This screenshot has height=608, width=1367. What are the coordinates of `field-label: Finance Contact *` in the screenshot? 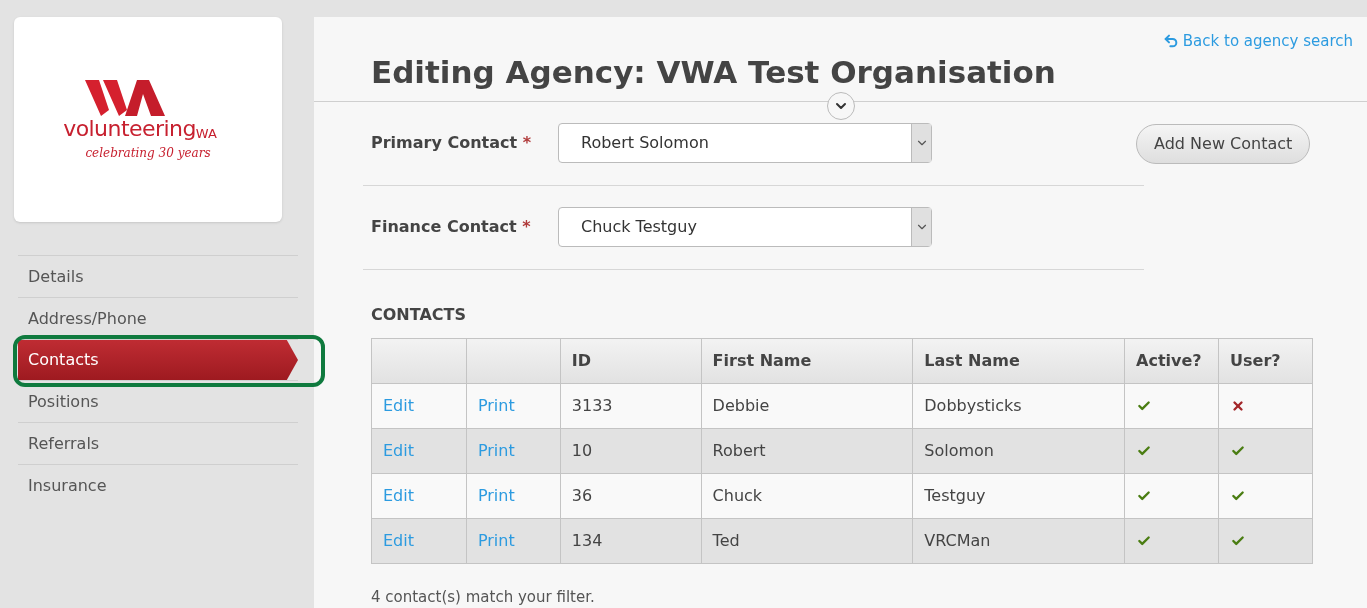 It's located at (451, 227).